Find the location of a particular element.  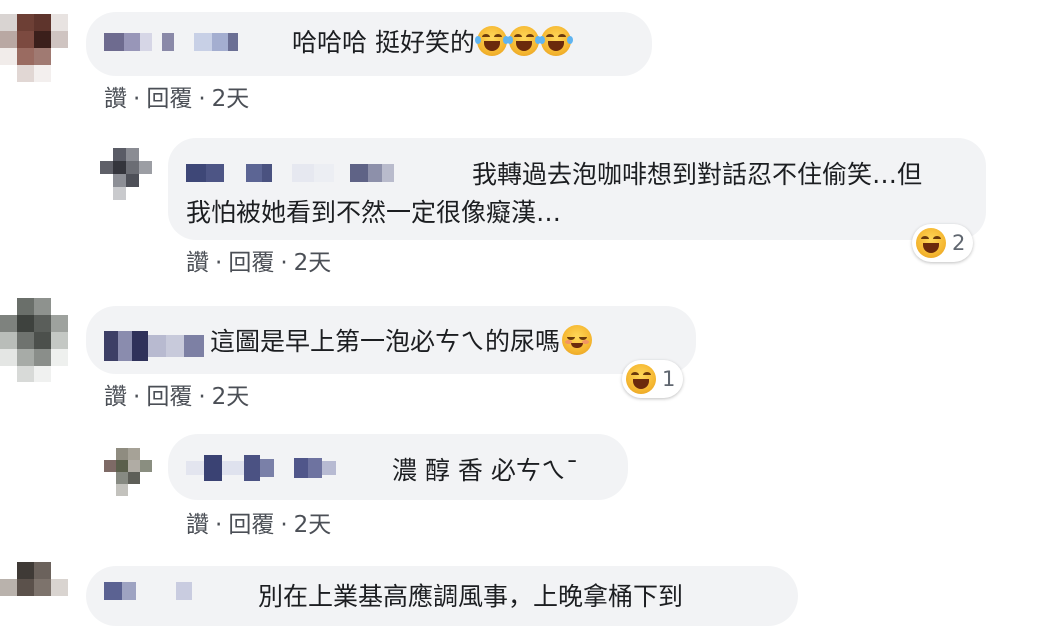

comment-text-content: 哈哈哈 挺好笑的 is located at coordinates (383, 42).